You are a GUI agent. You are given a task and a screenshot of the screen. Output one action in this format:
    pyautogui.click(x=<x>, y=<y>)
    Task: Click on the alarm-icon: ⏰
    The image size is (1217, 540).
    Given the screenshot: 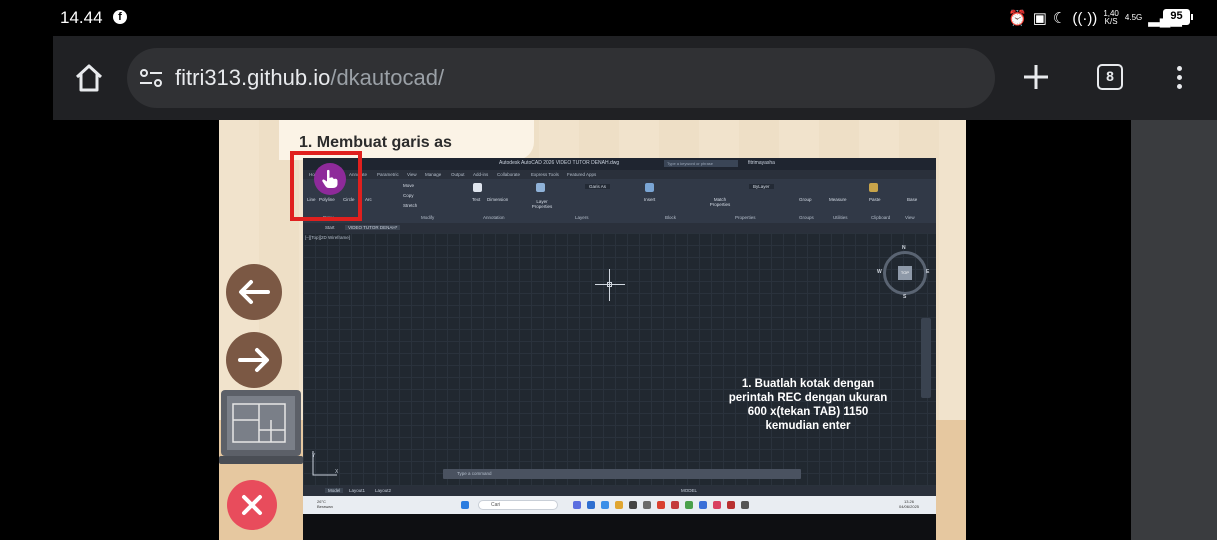 What is the action you would take?
    pyautogui.click(x=1017, y=18)
    